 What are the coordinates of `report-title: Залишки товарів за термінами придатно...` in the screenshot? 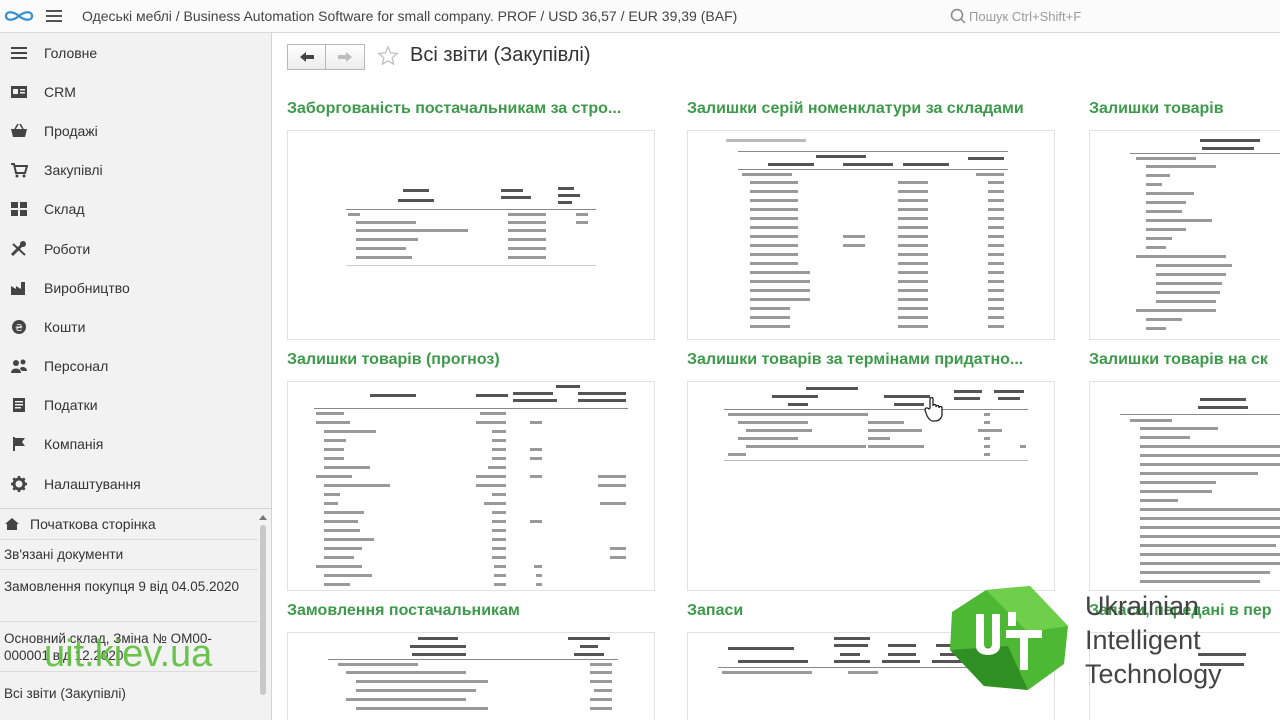 It's located at (872, 360).